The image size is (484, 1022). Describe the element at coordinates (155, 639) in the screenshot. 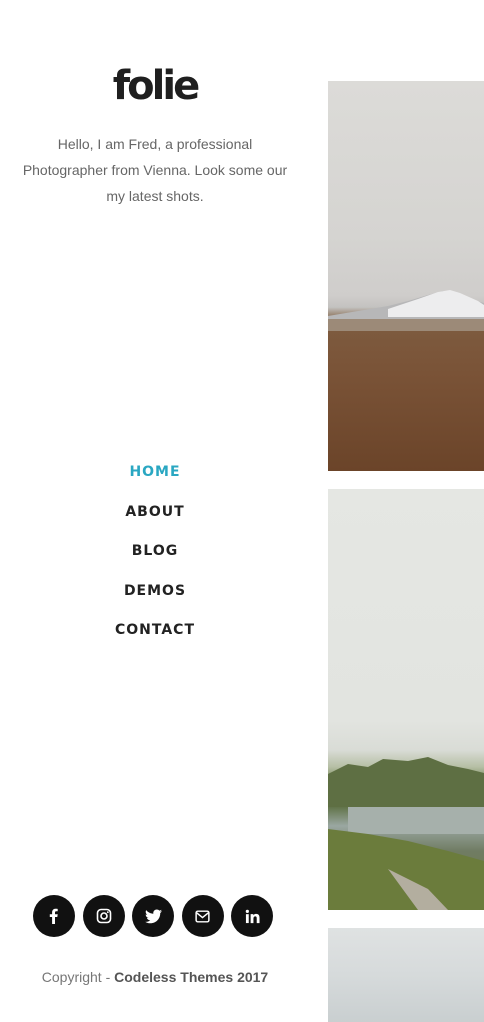

I see `nav-contact: CONTACT` at that location.